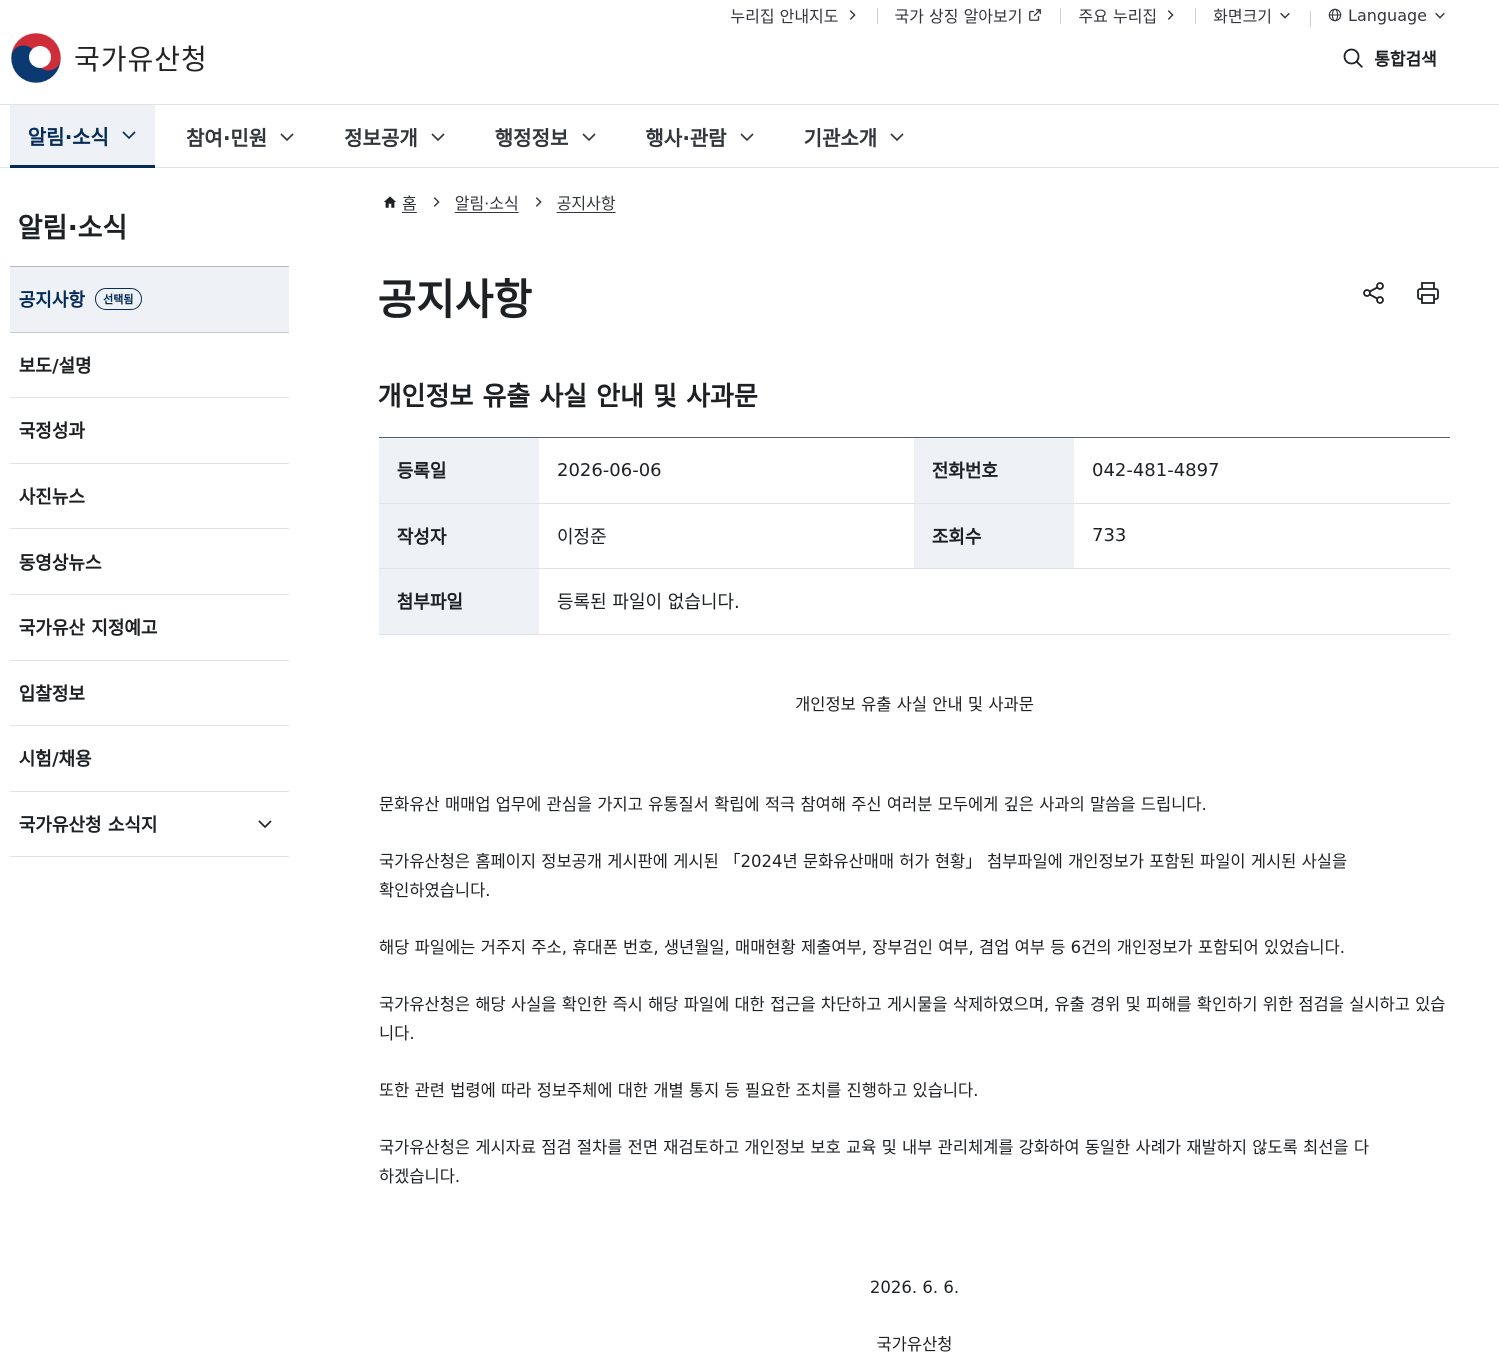 Image resolution: width=1499 pixels, height=1358 pixels. What do you see at coordinates (840, 138) in the screenshot?
I see `gnb-label: 기관소개` at bounding box center [840, 138].